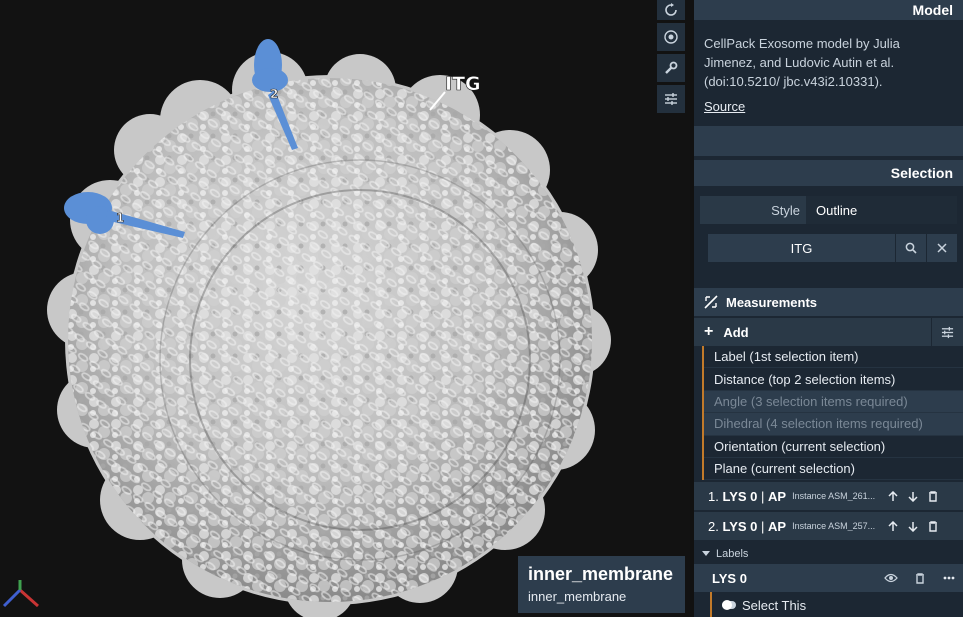  What do you see at coordinates (729, 605) in the screenshot?
I see `toggle-icon` at bounding box center [729, 605].